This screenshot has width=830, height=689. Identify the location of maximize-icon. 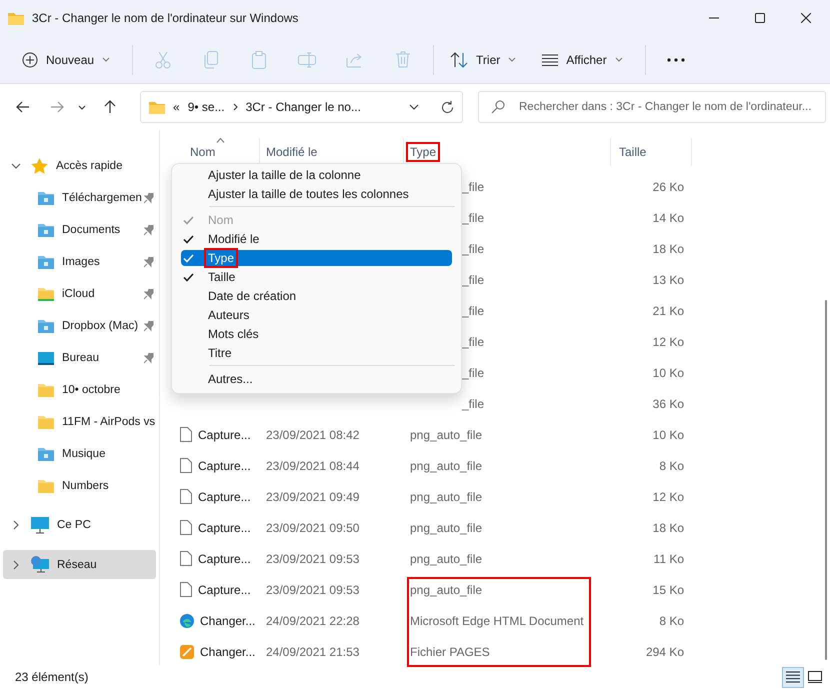
(760, 18).